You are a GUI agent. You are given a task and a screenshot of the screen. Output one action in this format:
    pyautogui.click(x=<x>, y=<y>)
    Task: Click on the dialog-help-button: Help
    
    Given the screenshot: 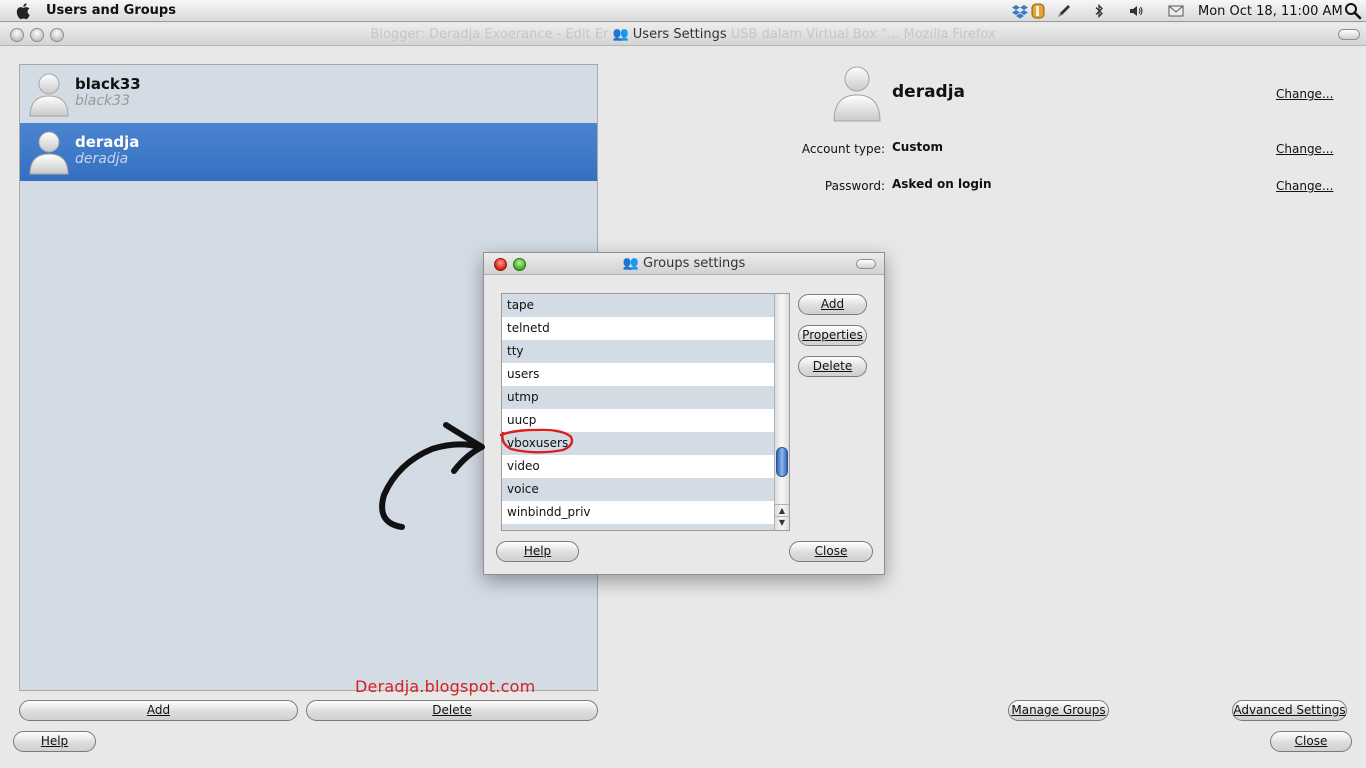 What is the action you would take?
    pyautogui.click(x=537, y=551)
    